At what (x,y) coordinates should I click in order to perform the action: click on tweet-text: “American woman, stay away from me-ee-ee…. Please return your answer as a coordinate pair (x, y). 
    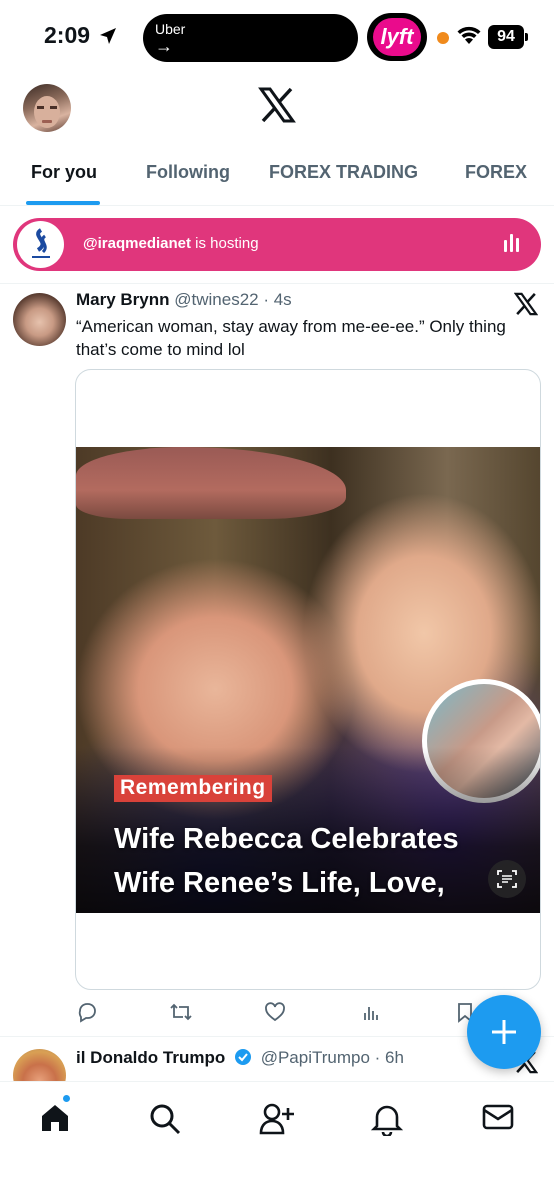
    Looking at the image, I should click on (291, 338).